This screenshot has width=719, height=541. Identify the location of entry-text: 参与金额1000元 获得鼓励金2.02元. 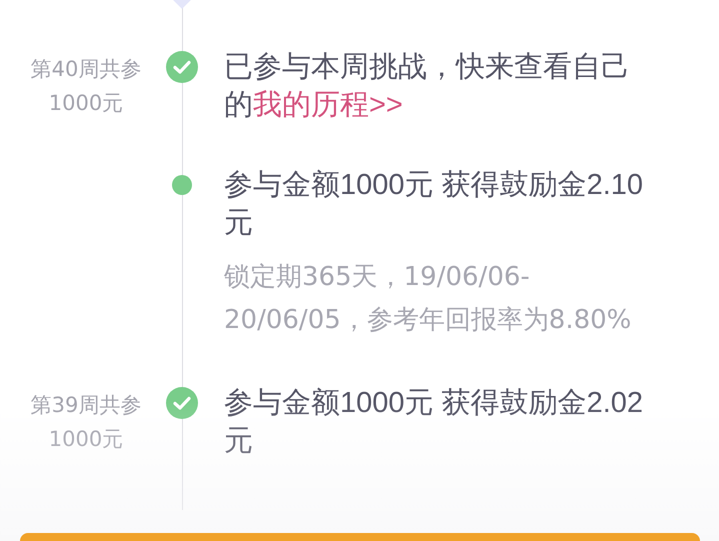
(434, 422).